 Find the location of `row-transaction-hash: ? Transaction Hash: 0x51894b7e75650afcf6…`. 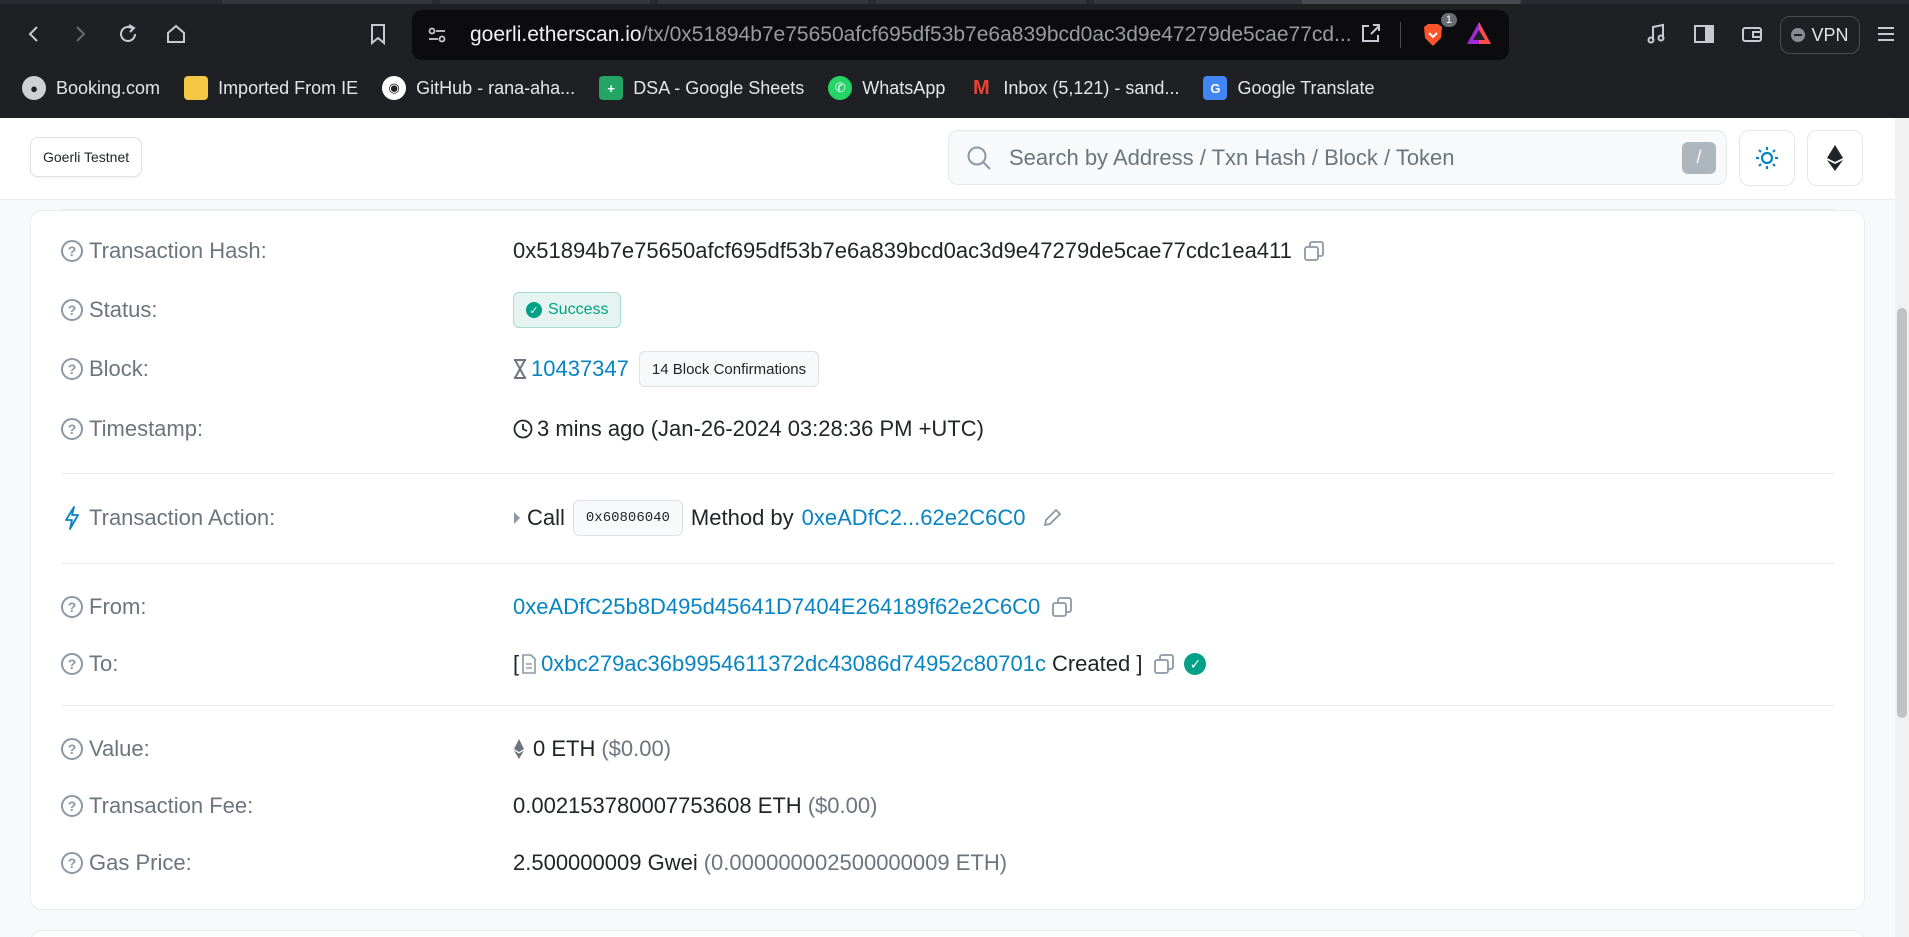

row-transaction-hash: ? Transaction Hash: 0x51894b7e75650afcf6… is located at coordinates (951, 251).